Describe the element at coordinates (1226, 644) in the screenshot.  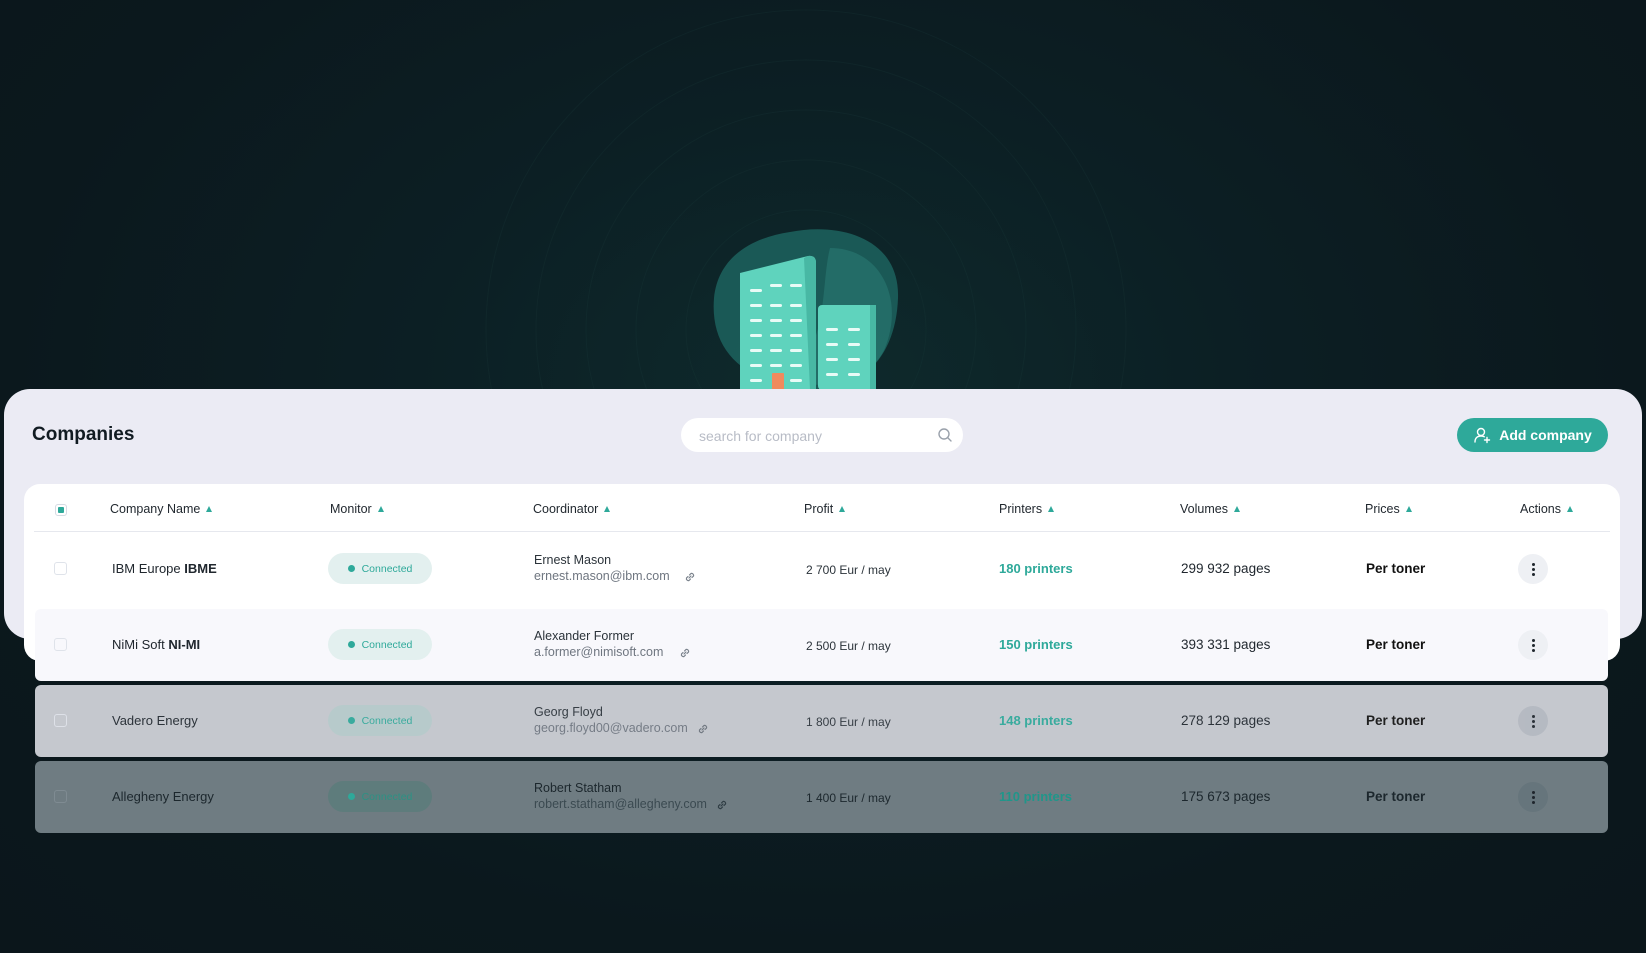
I see `volumes-value: 393 331 pages` at that location.